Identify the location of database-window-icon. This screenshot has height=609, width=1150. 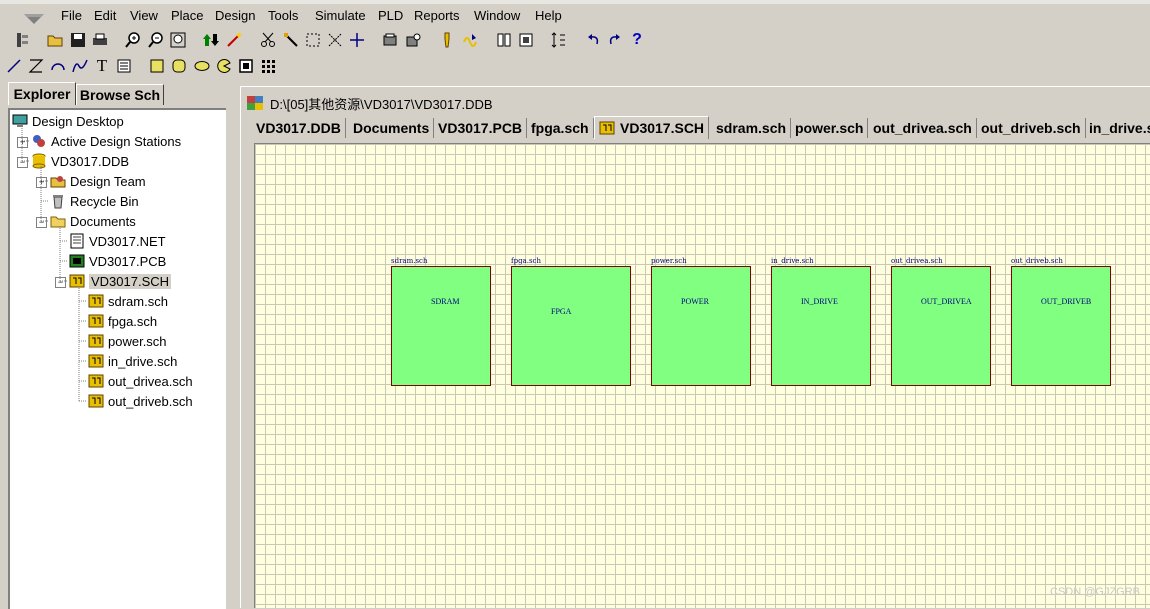
(255, 103).